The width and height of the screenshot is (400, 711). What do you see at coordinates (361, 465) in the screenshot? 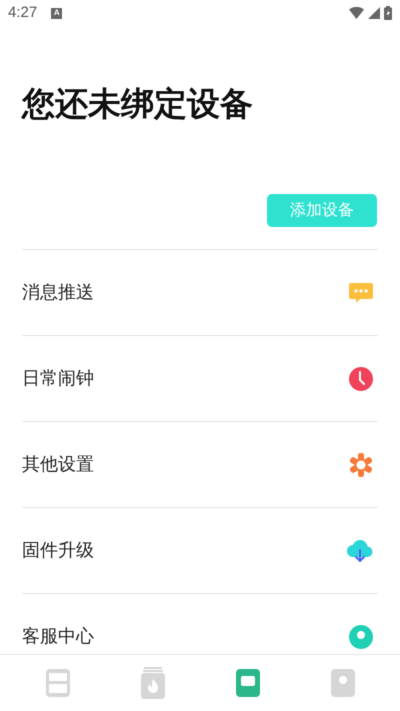
I see `gear-icon` at bounding box center [361, 465].